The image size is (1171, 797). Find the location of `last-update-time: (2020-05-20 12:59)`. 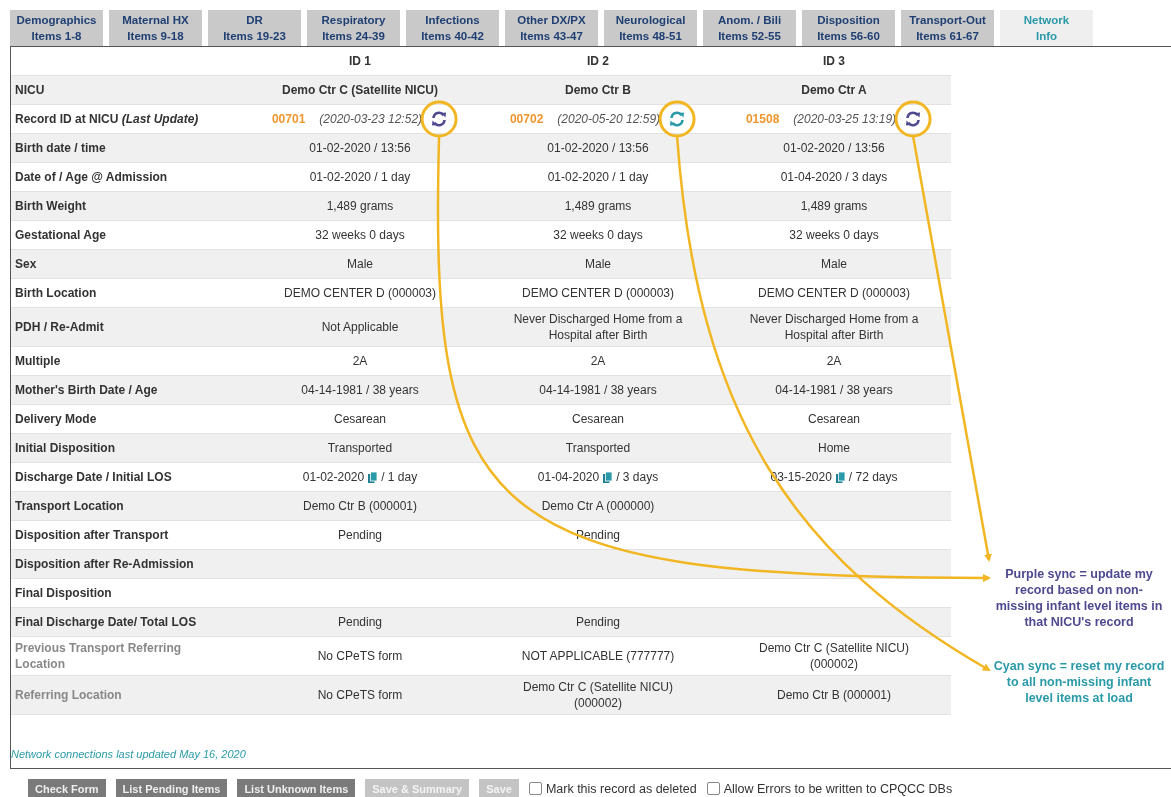

last-update-time: (2020-05-20 12:59) is located at coordinates (609, 119).